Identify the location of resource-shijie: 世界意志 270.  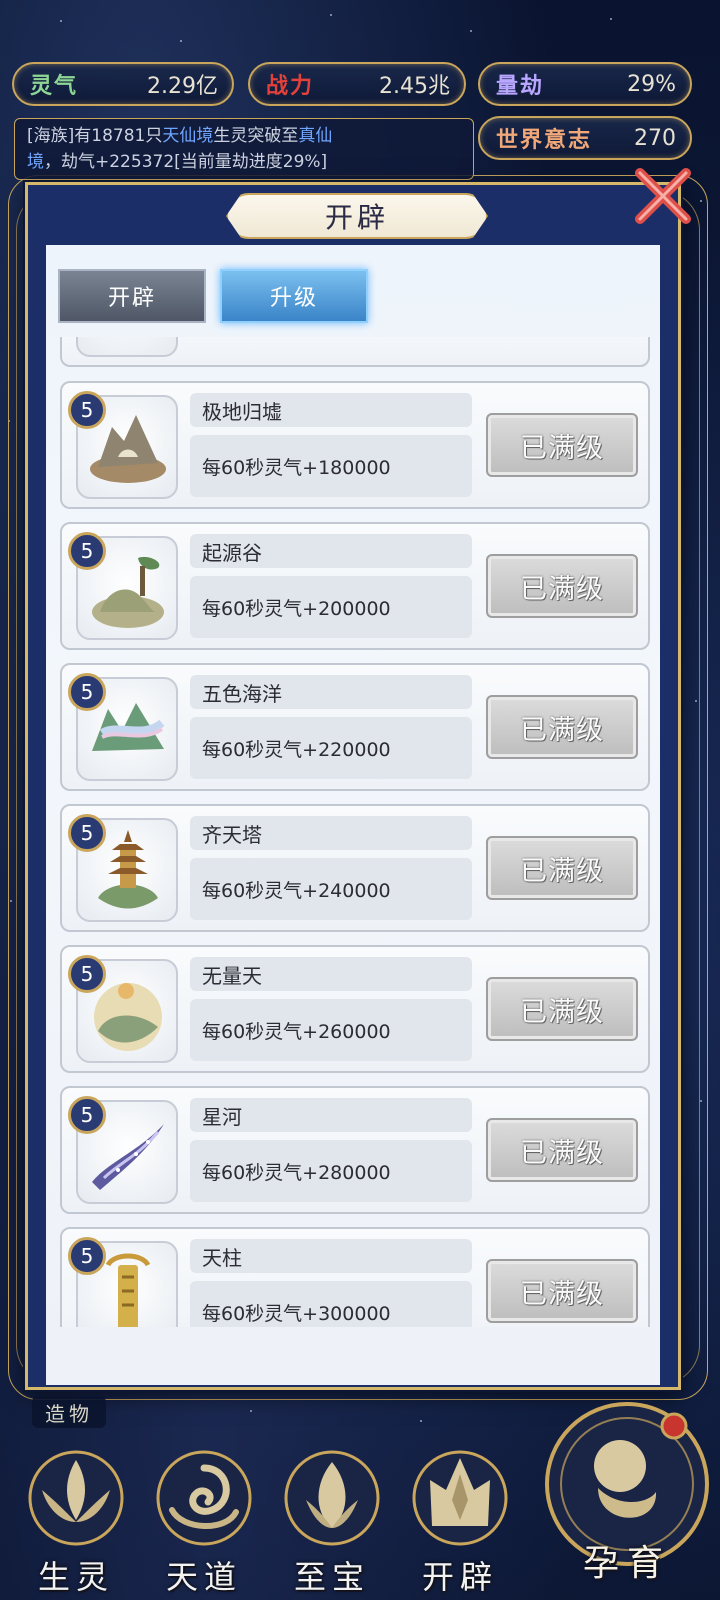
(585, 138).